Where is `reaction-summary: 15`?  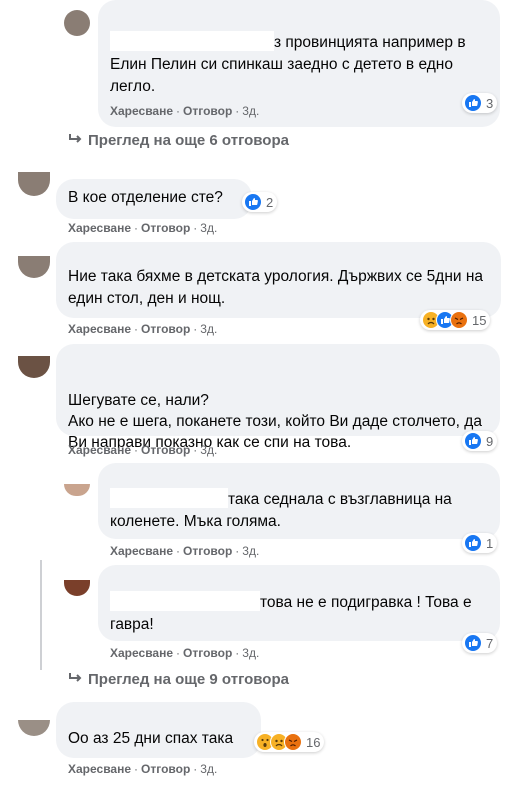
reaction-summary: 15 is located at coordinates (455, 320).